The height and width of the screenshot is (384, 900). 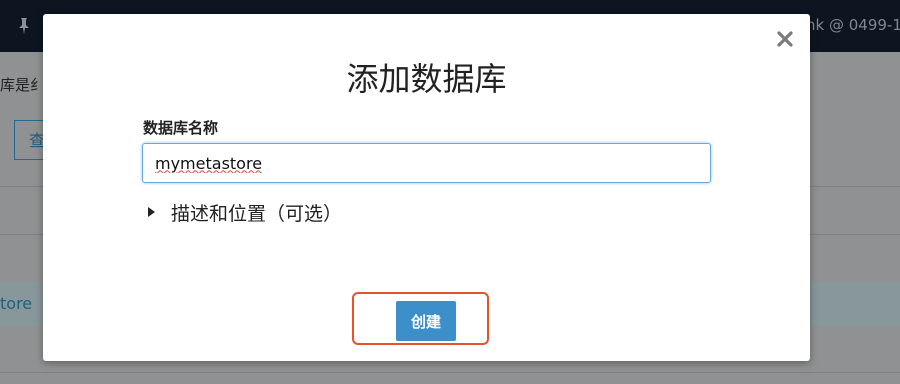 What do you see at coordinates (151, 212) in the screenshot?
I see `caret-right-icon` at bounding box center [151, 212].